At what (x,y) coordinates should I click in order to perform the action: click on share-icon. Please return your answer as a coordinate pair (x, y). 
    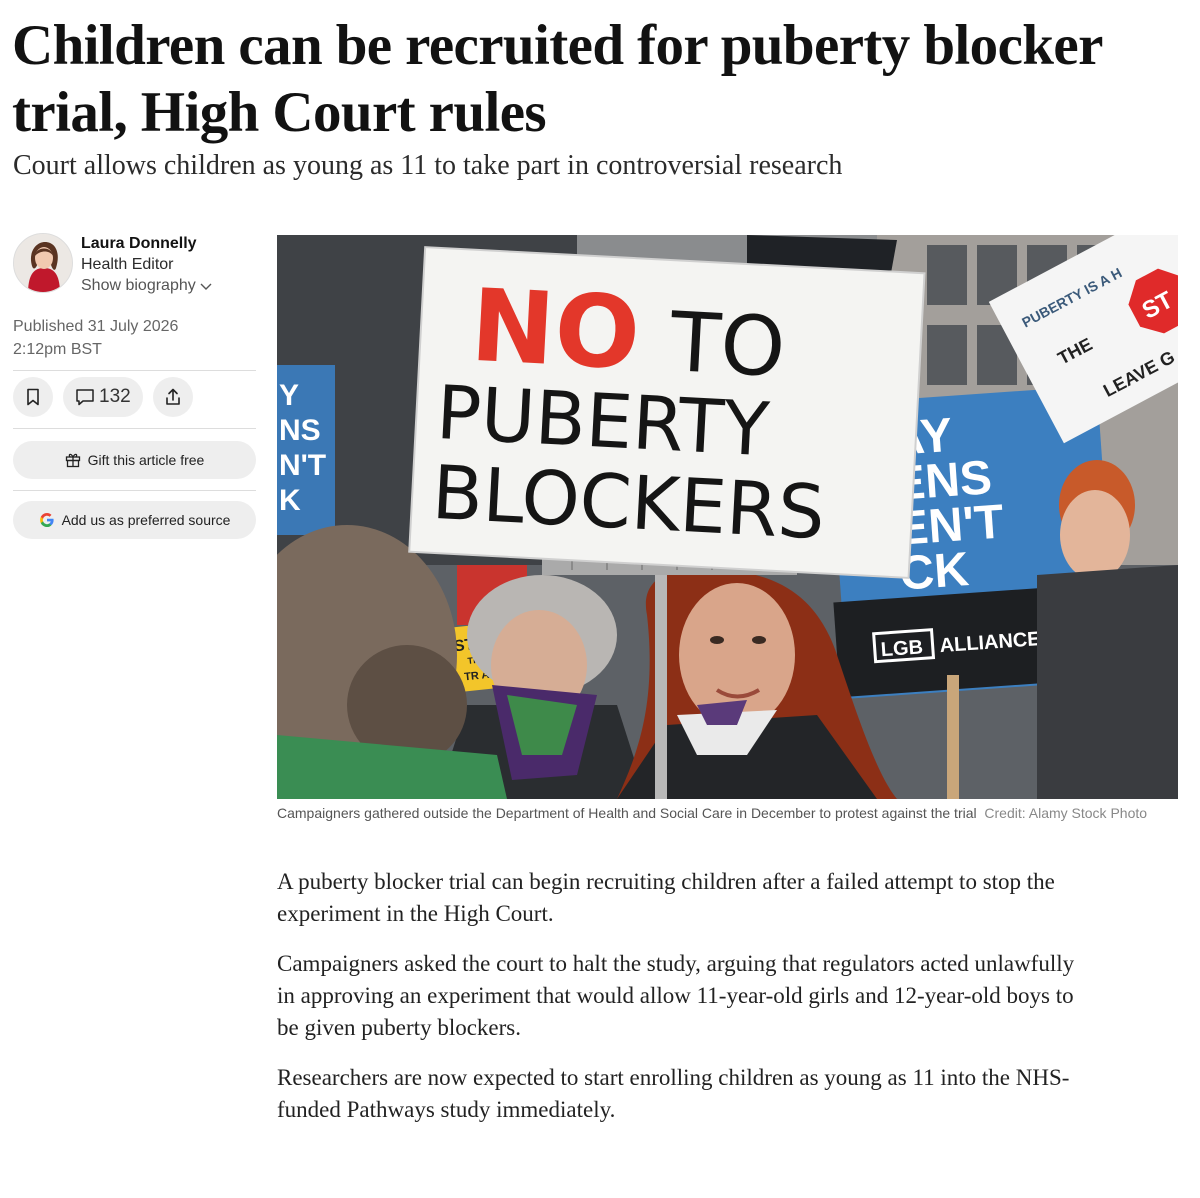
    Looking at the image, I should click on (172, 396).